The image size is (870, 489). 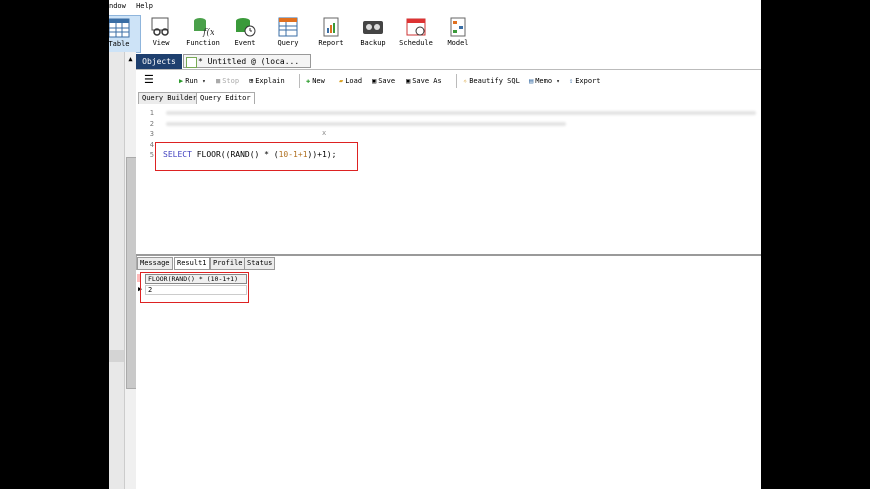 I want to click on tab-profile: Profile, so click(x=228, y=263).